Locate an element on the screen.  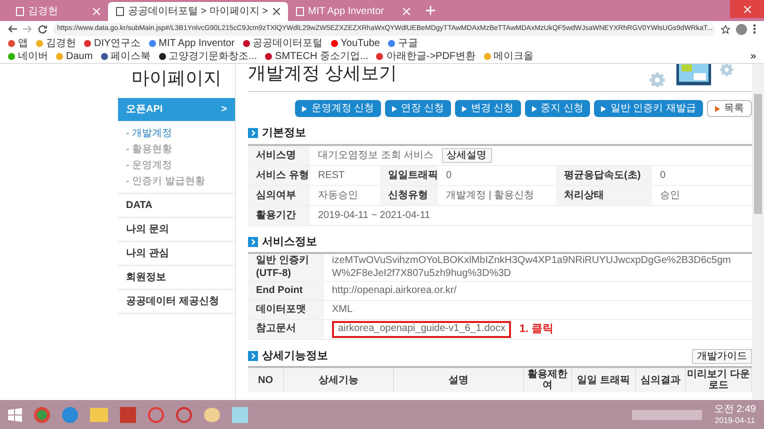
bookmark-link: DIY연구소 is located at coordinates (117, 44).